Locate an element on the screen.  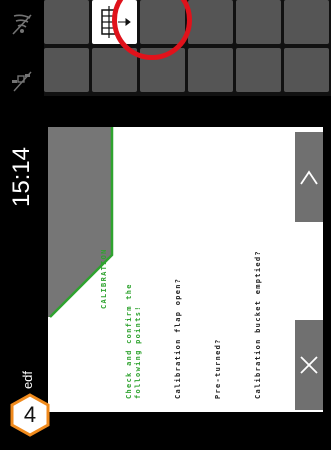
bottom-bar is located at coordinates (187, 435).